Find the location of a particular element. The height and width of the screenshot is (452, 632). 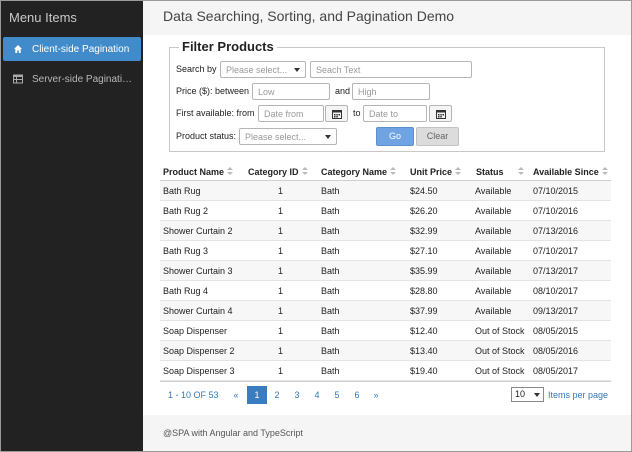

column-header-category-name: Category Name is located at coordinates (359, 171).